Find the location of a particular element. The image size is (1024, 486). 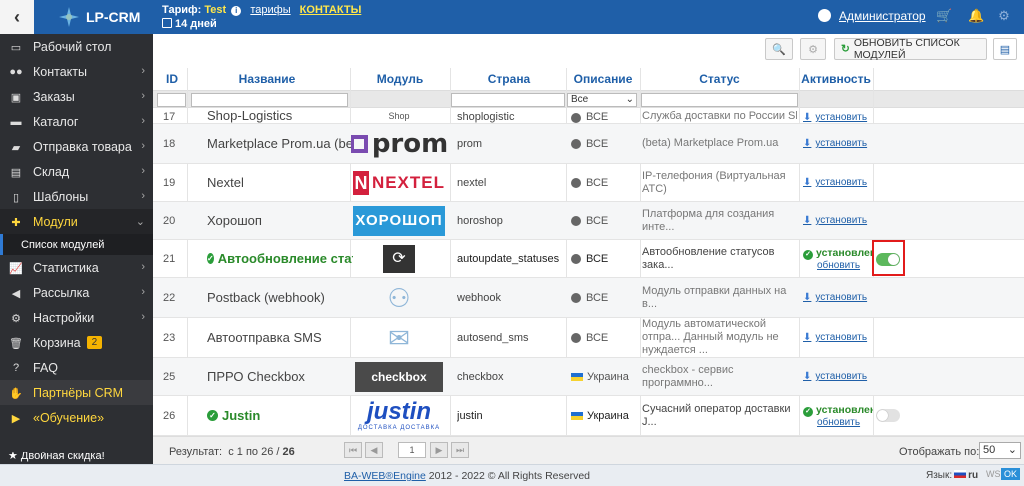

sidebar-item-modules: ✚ Модули ⌄ is located at coordinates (76, 221).